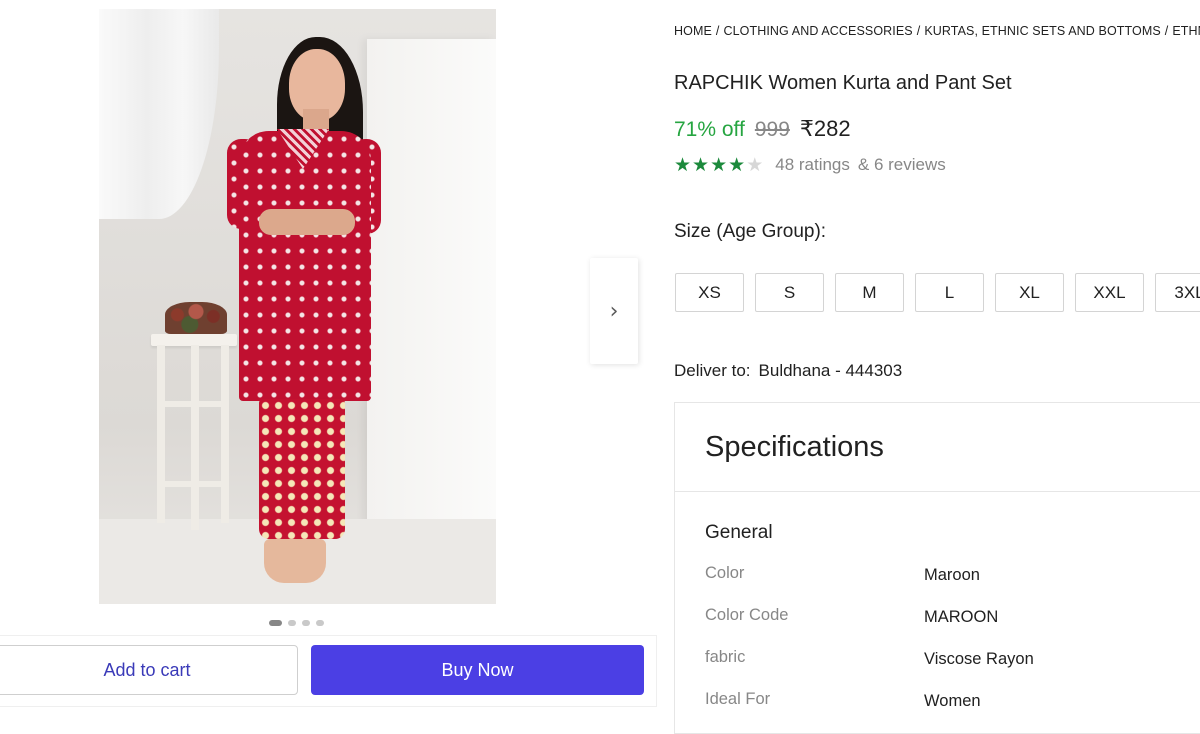 This screenshot has height=734, width=1200. I want to click on size-option-m: M, so click(869, 292).